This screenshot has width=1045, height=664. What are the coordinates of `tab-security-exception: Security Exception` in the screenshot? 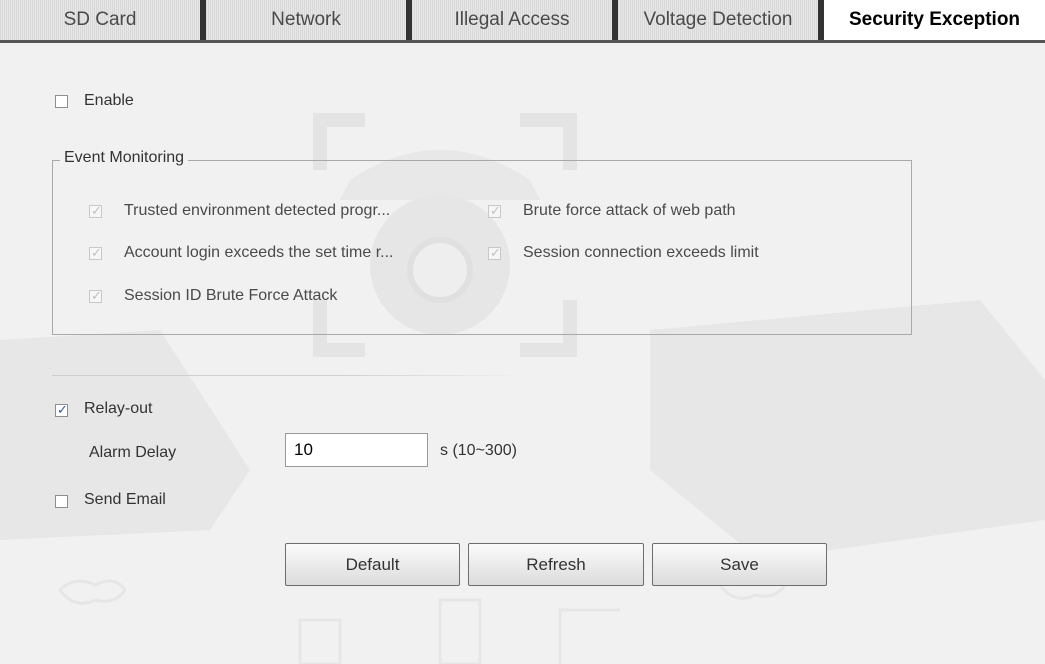 It's located at (931, 20).